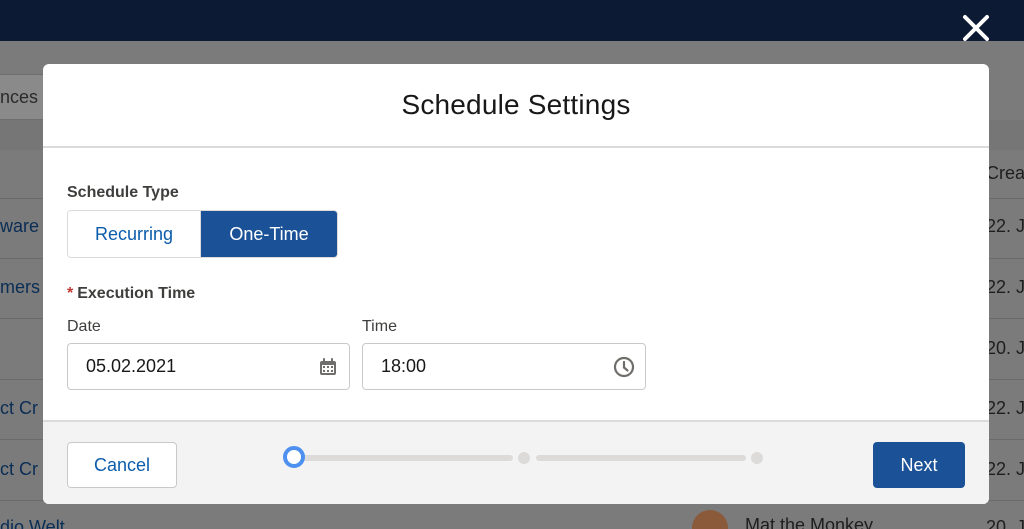 This screenshot has width=1024, height=529. I want to click on progress-step-1-current, so click(294, 457).